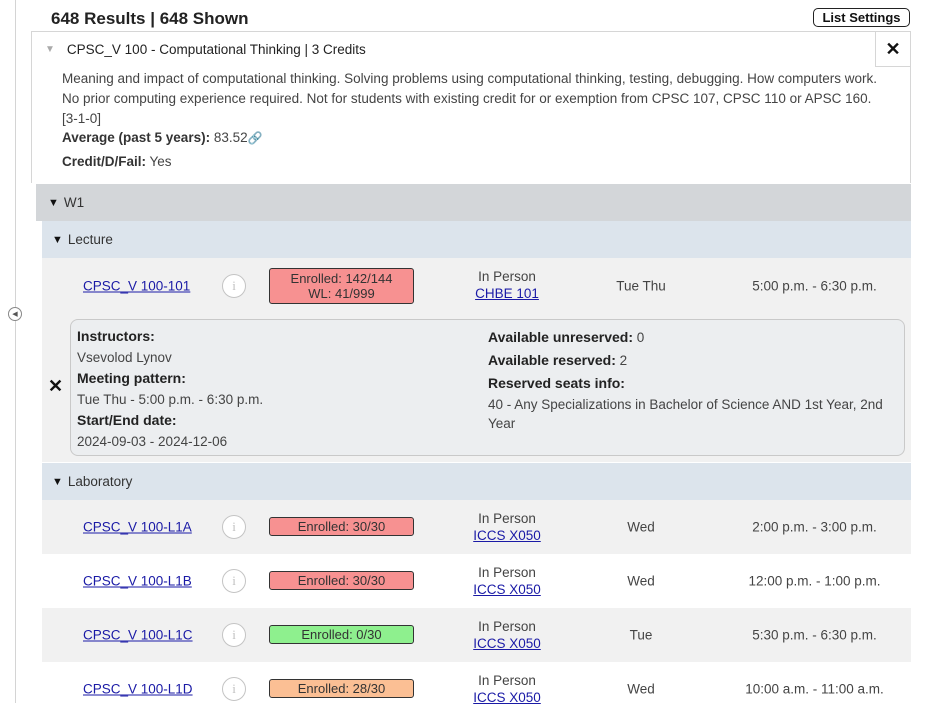  Describe the element at coordinates (623, 360) in the screenshot. I see `available-reserved-value: 2` at that location.